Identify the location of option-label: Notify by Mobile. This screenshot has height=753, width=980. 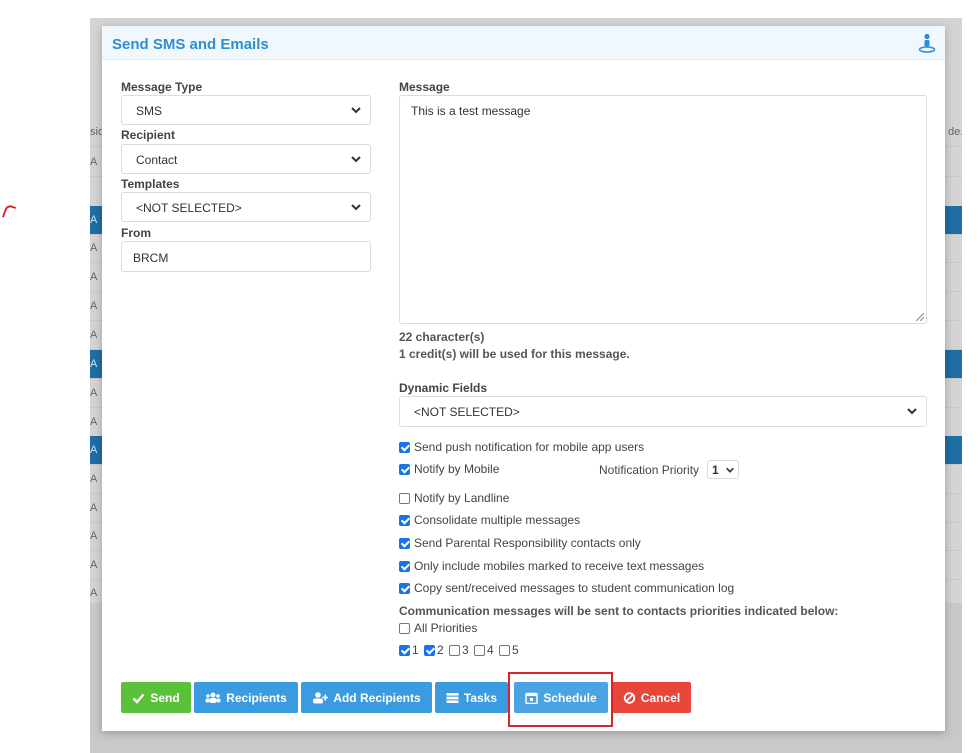
(457, 469).